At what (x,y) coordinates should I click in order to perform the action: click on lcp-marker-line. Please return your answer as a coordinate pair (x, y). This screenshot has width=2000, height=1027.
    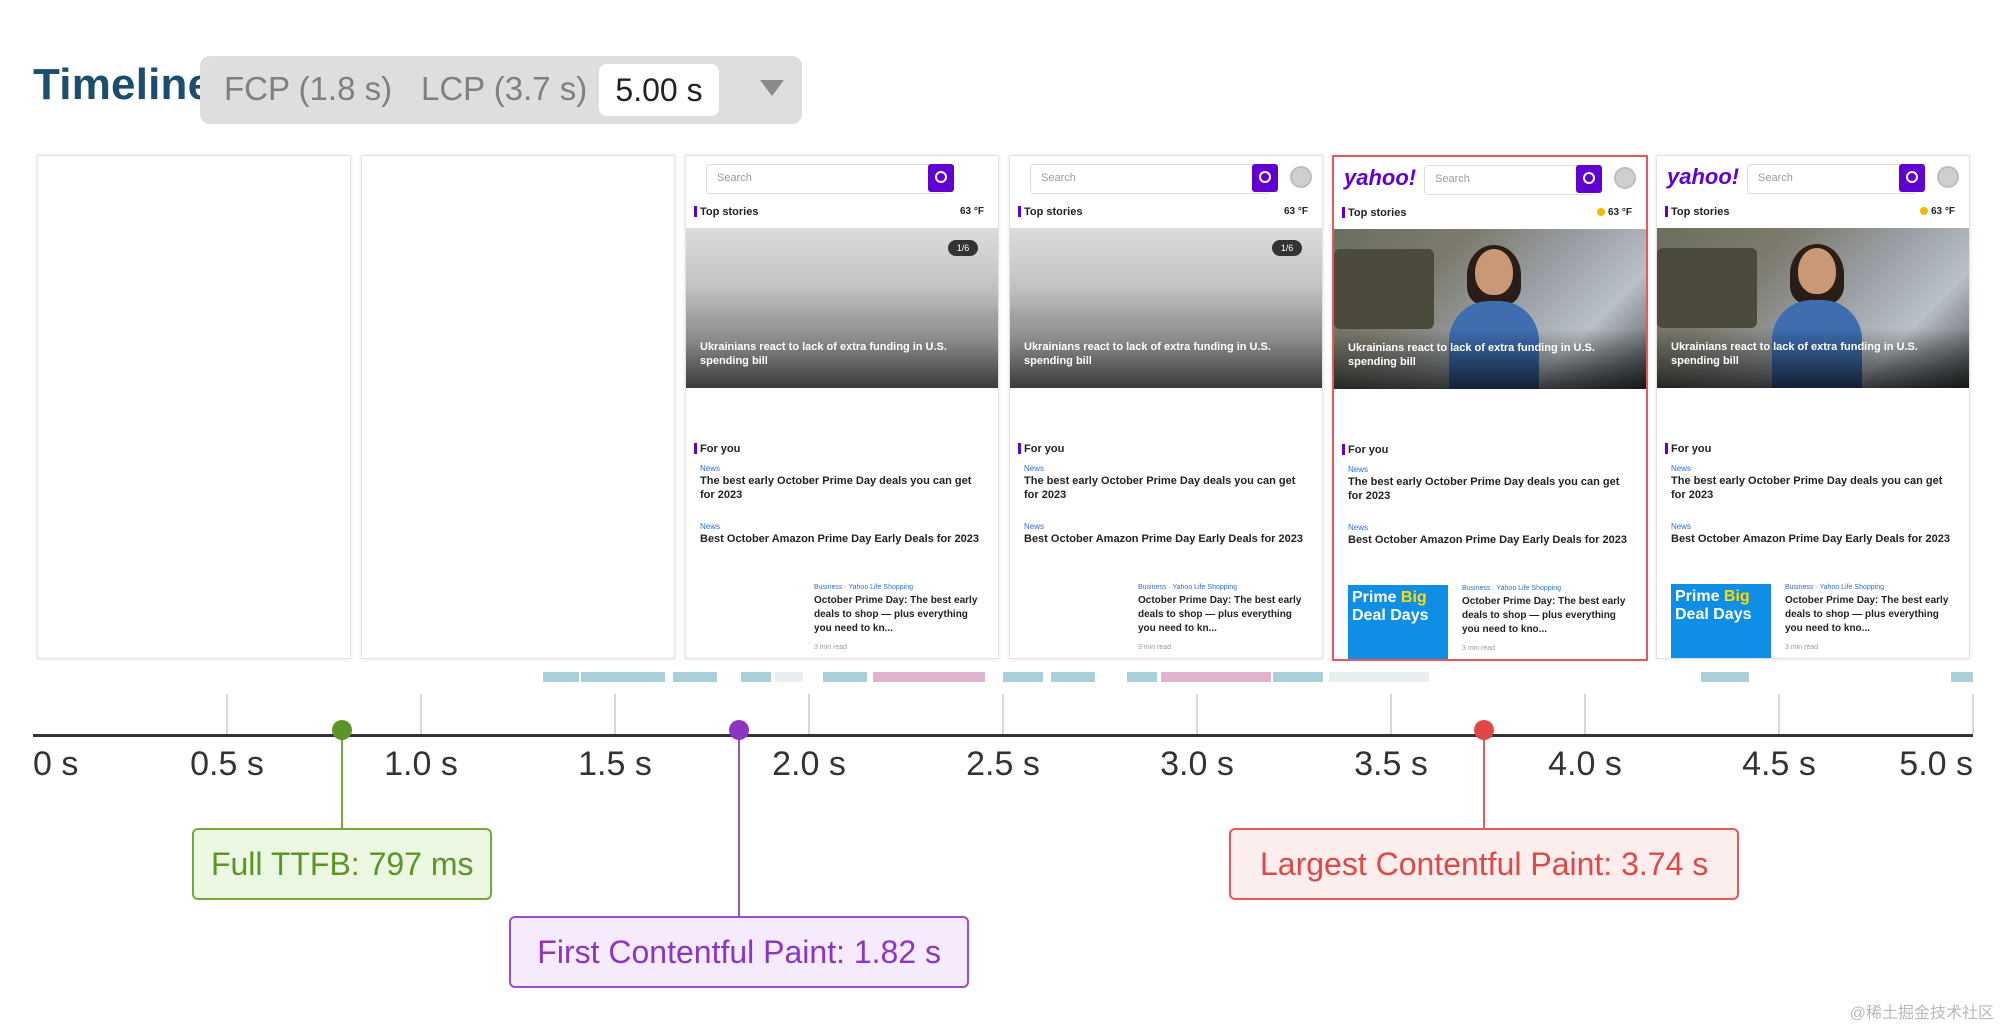
    Looking at the image, I should click on (1484, 784).